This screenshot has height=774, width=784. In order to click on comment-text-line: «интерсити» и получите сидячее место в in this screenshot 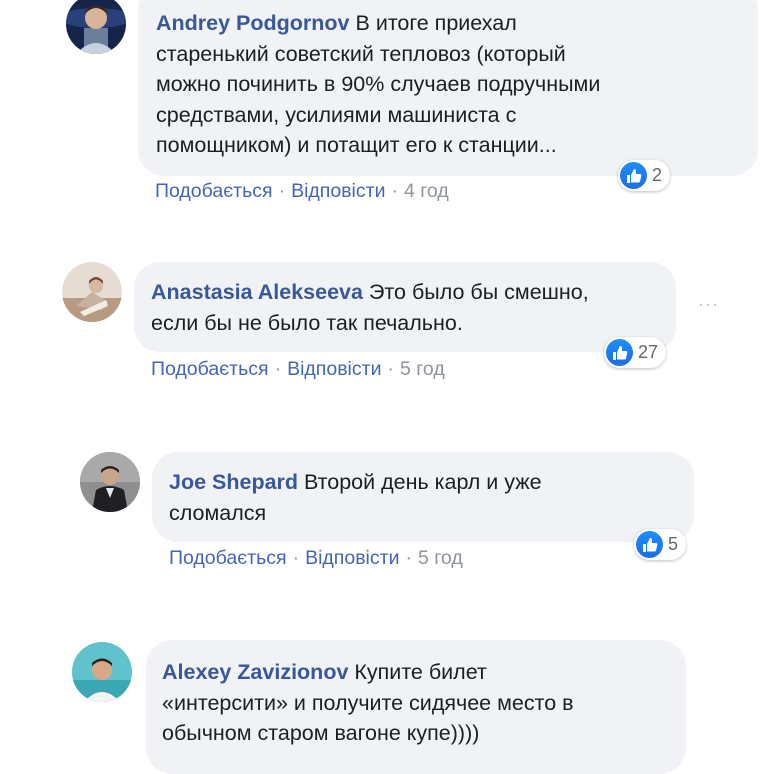, I will do `click(368, 702)`.